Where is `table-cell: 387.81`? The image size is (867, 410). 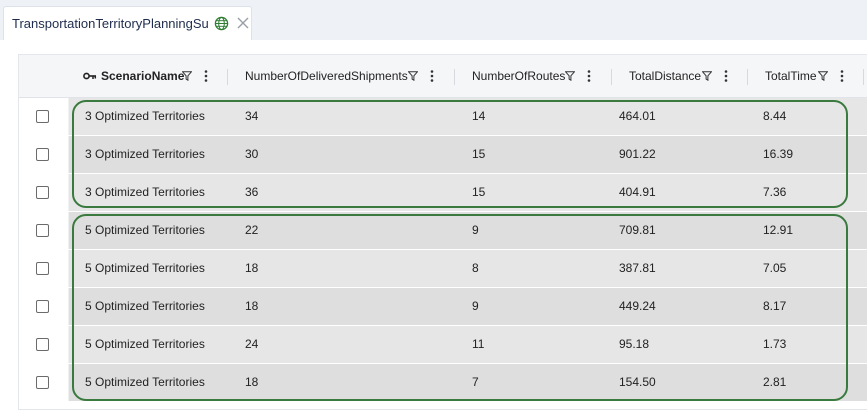 table-cell: 387.81 is located at coordinates (637, 268).